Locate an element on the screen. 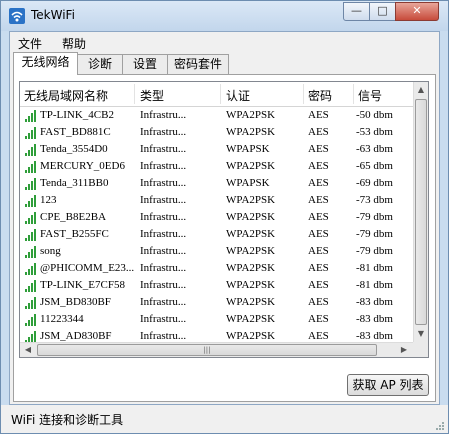  table-row: CPE_B8E2BA Infrastru... WPA2PSK AES -79 dbm is located at coordinates (216, 217).